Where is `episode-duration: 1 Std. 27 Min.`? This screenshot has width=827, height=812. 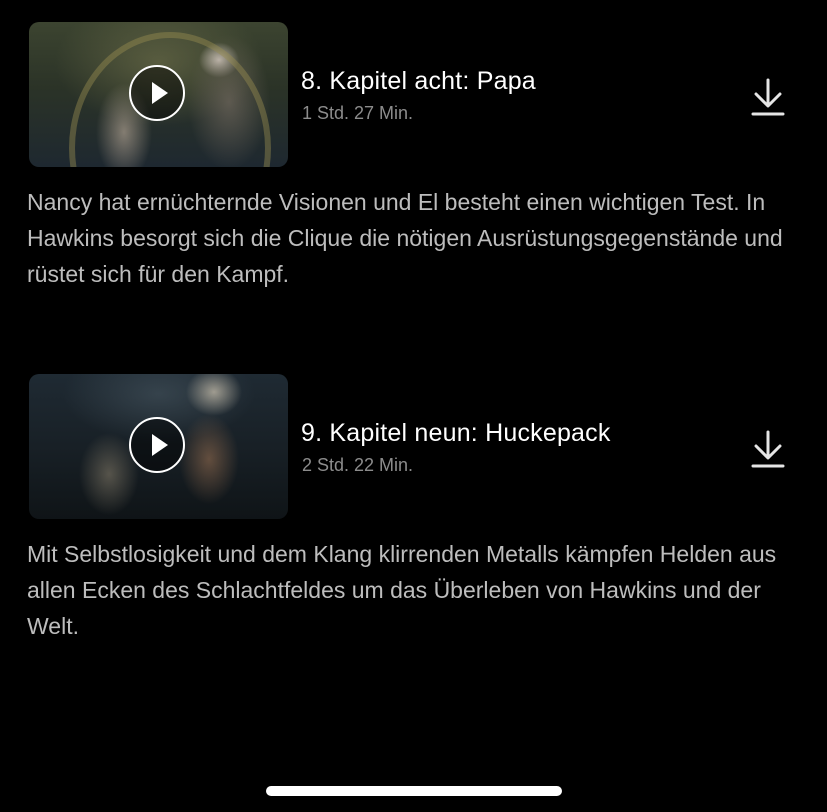 episode-duration: 1 Std. 27 Min. is located at coordinates (358, 113).